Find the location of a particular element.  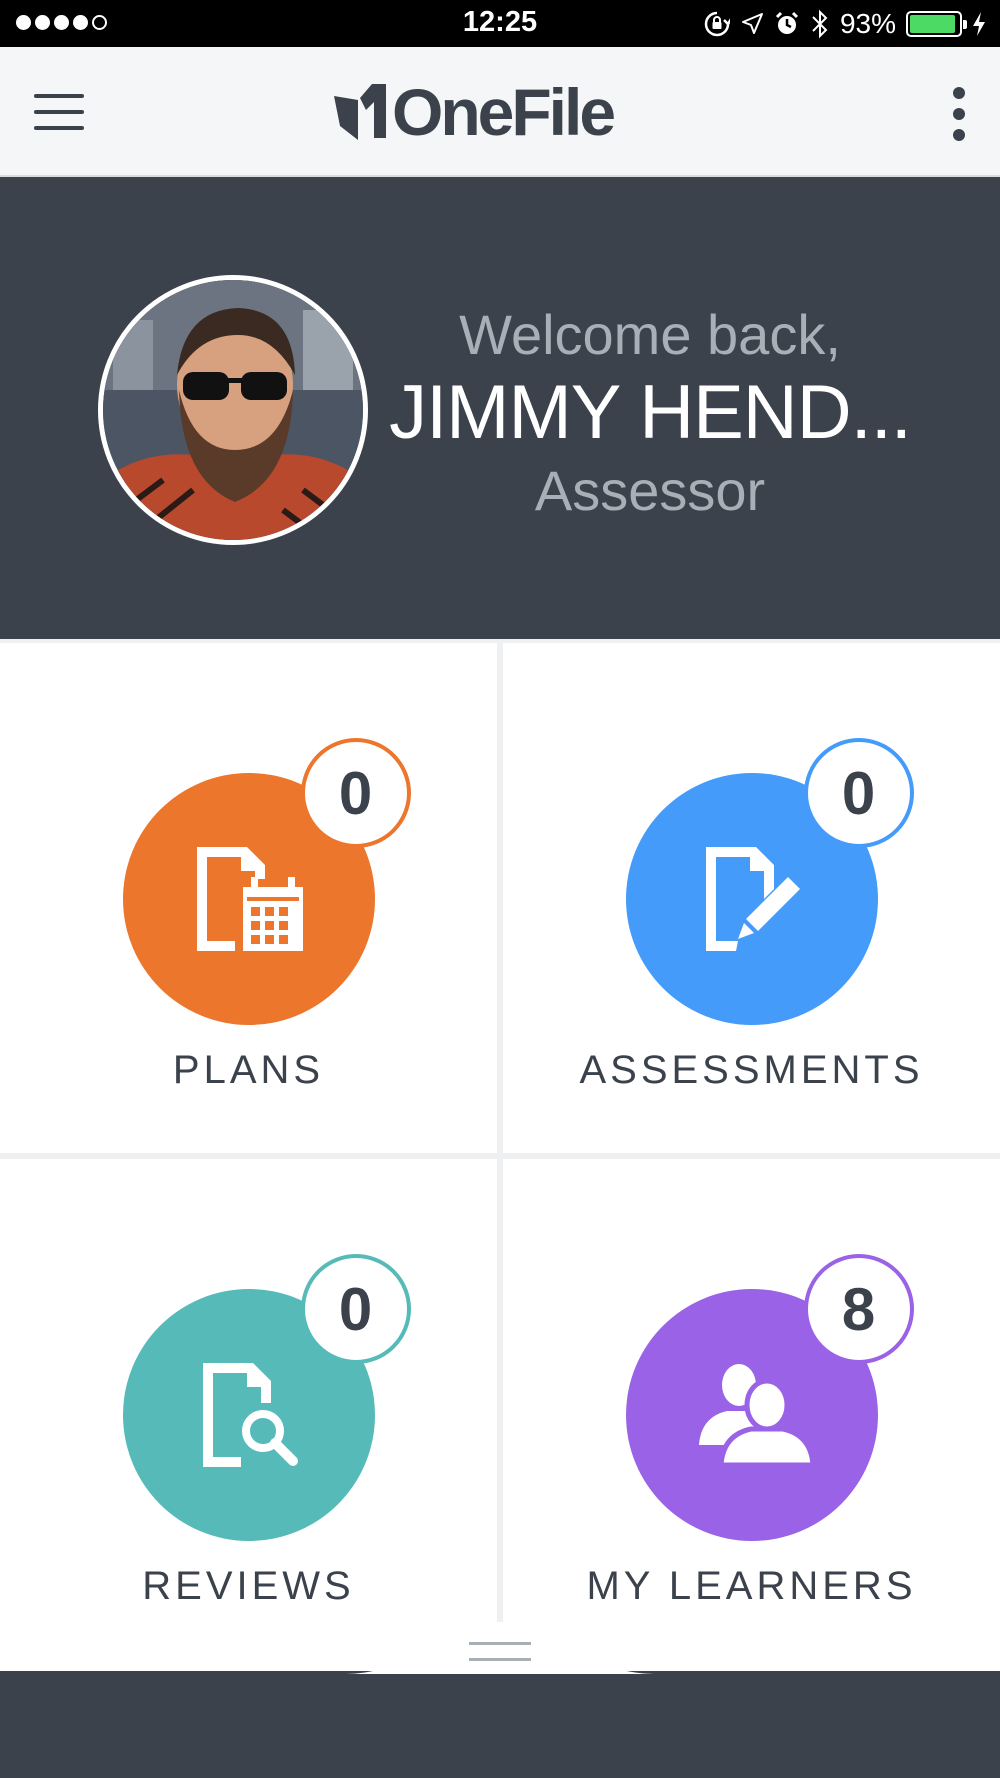

assessments-count-badge: 0 is located at coordinates (858, 793).